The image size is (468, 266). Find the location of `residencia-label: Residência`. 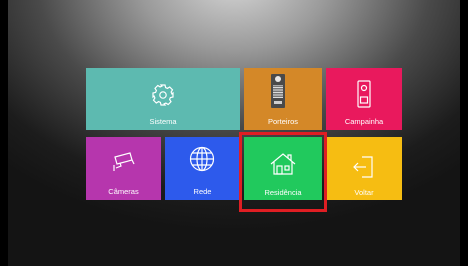

residencia-label: Residência is located at coordinates (283, 192).